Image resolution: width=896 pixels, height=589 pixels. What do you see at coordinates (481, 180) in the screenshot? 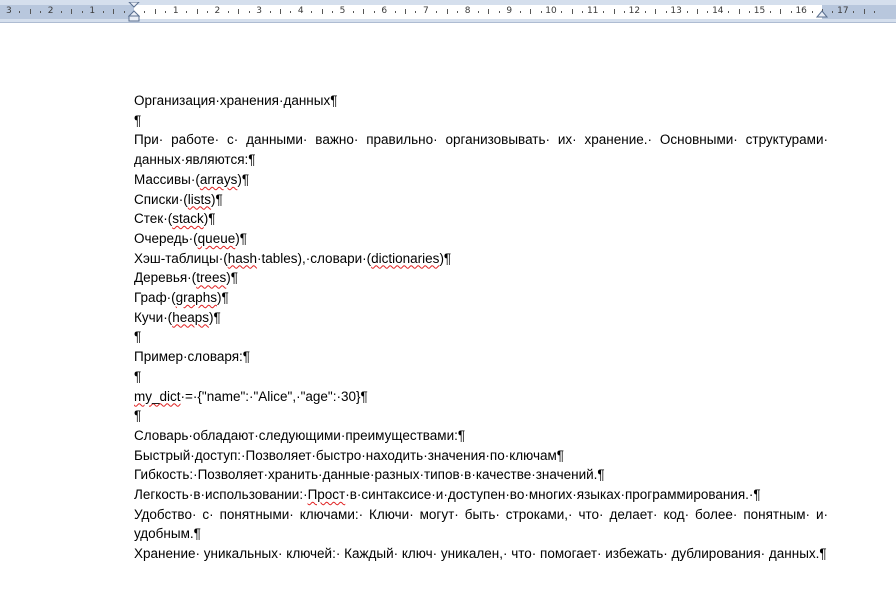
I see `document-paragraph: Массивы·(arrays)¶` at bounding box center [481, 180].